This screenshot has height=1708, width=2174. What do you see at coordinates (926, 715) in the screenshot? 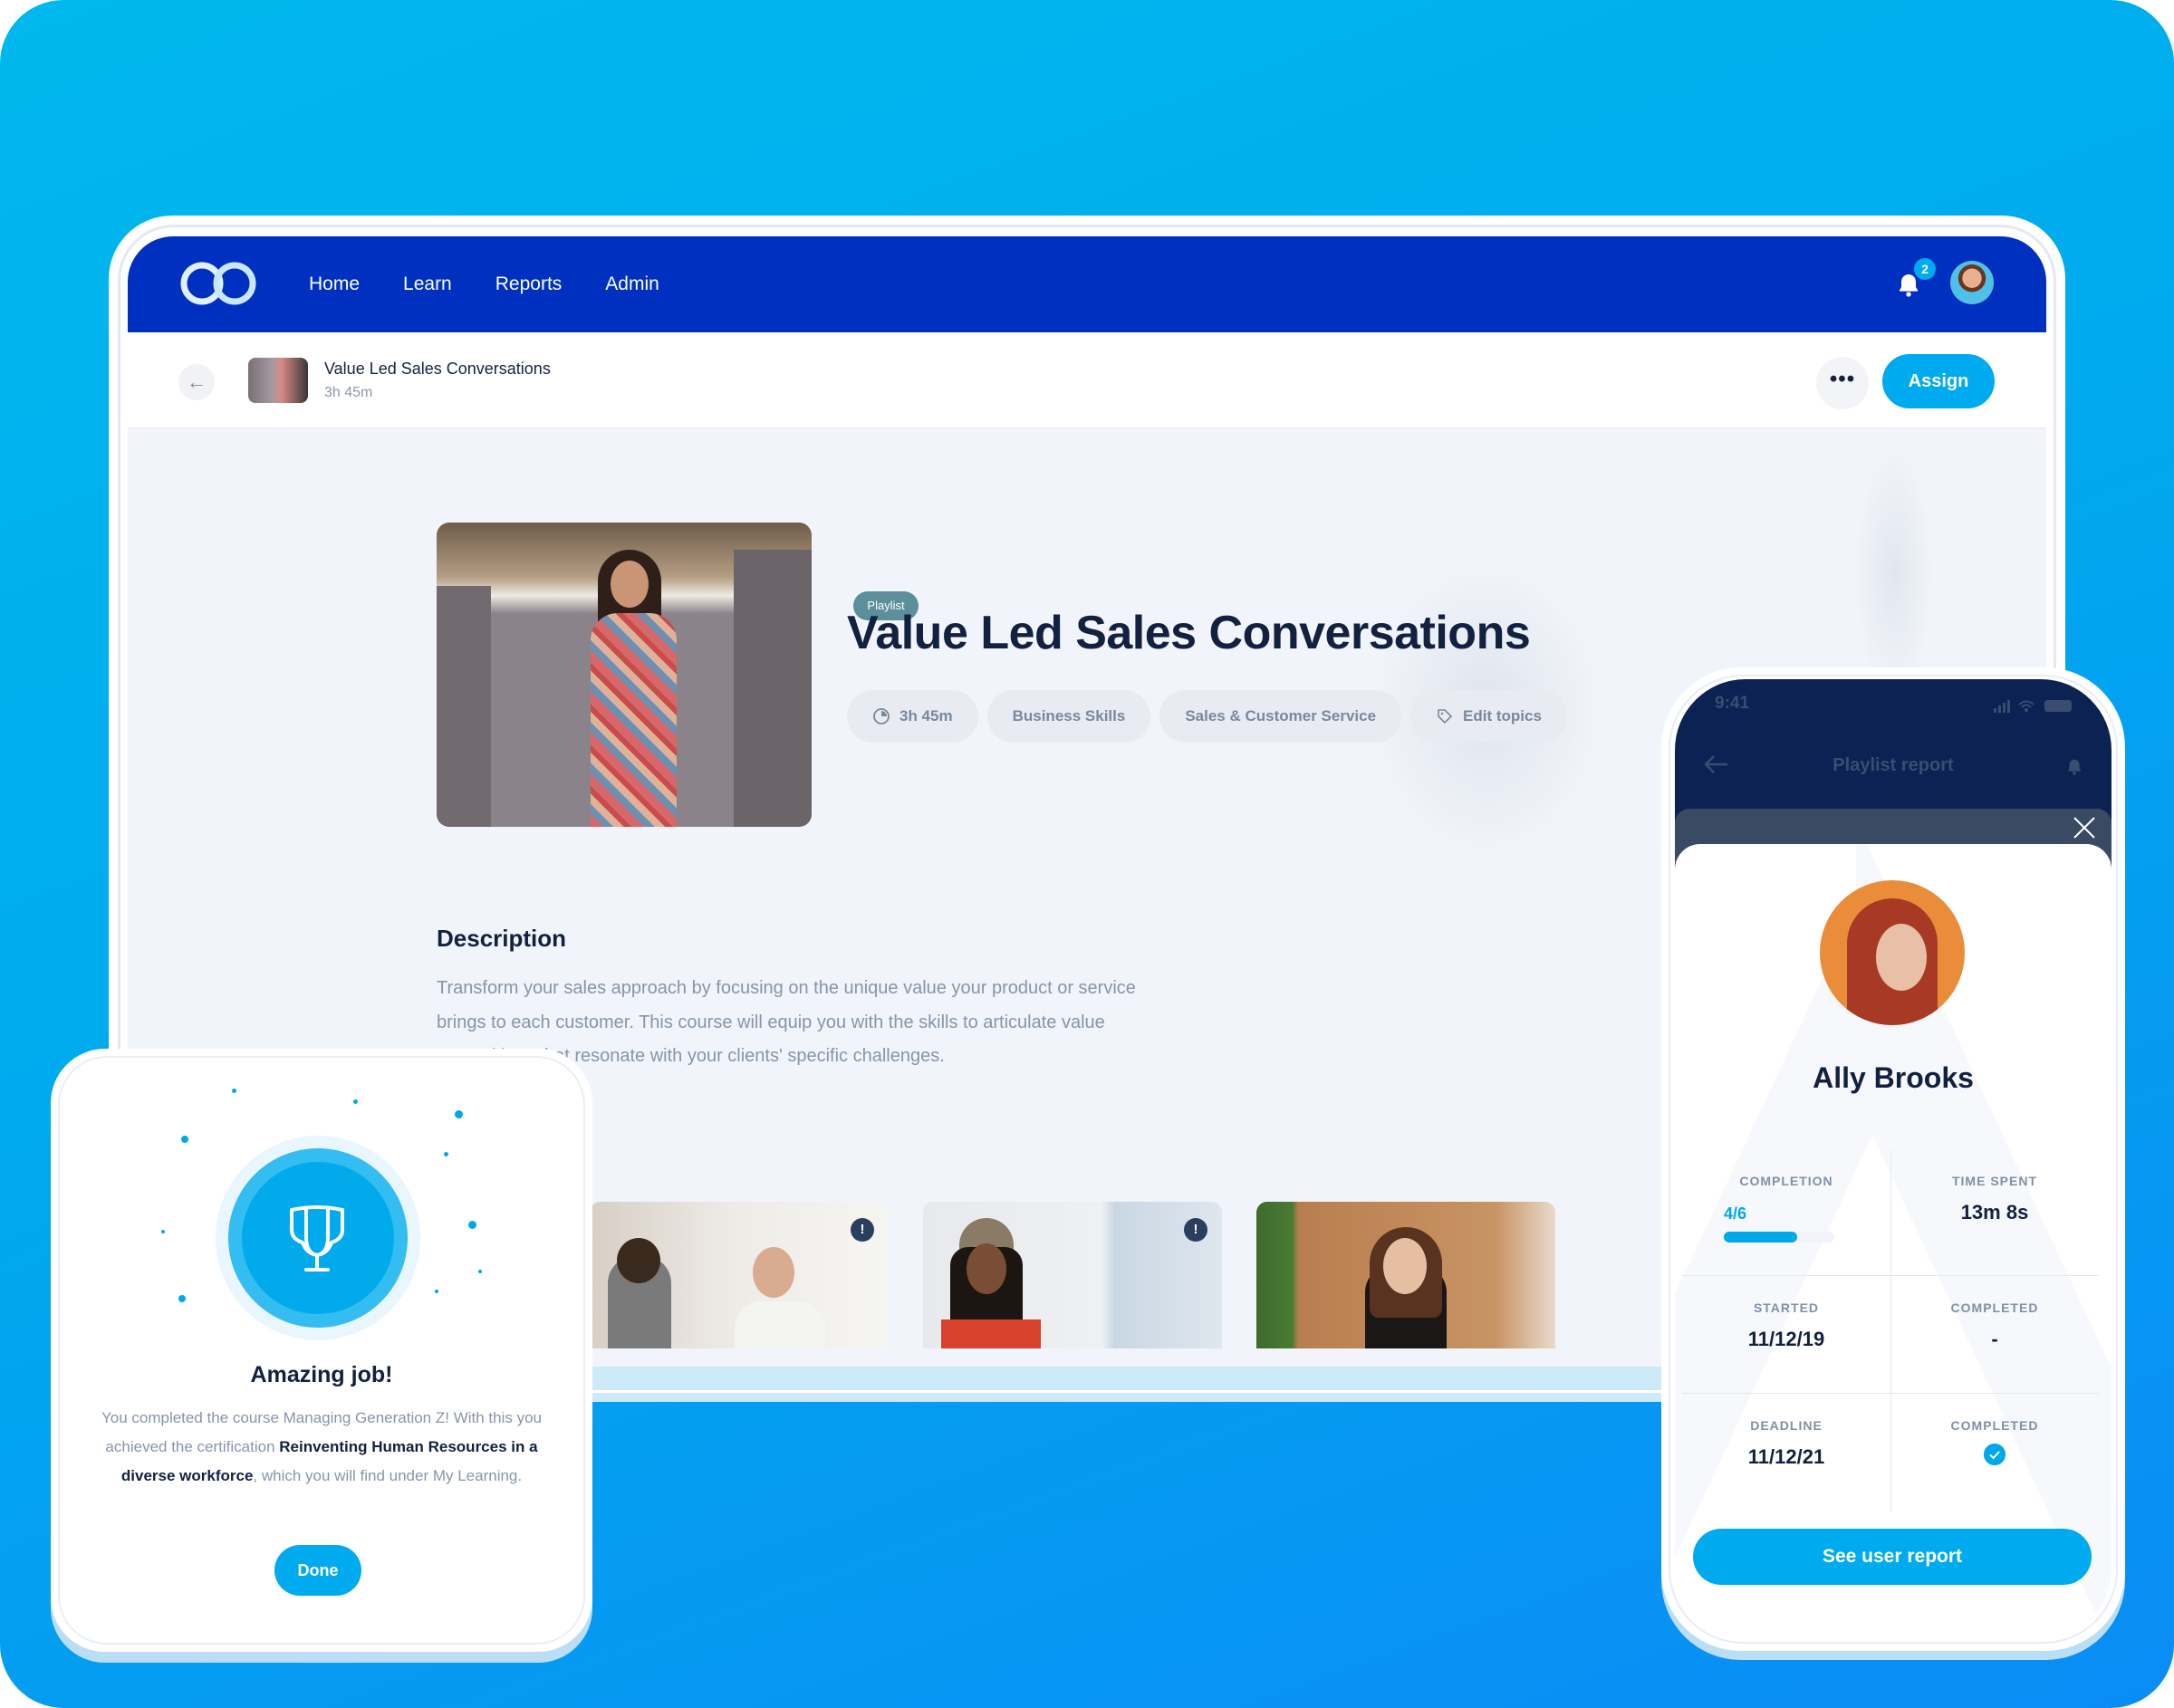
I see `duration-chip-label: 3h 45m` at bounding box center [926, 715].